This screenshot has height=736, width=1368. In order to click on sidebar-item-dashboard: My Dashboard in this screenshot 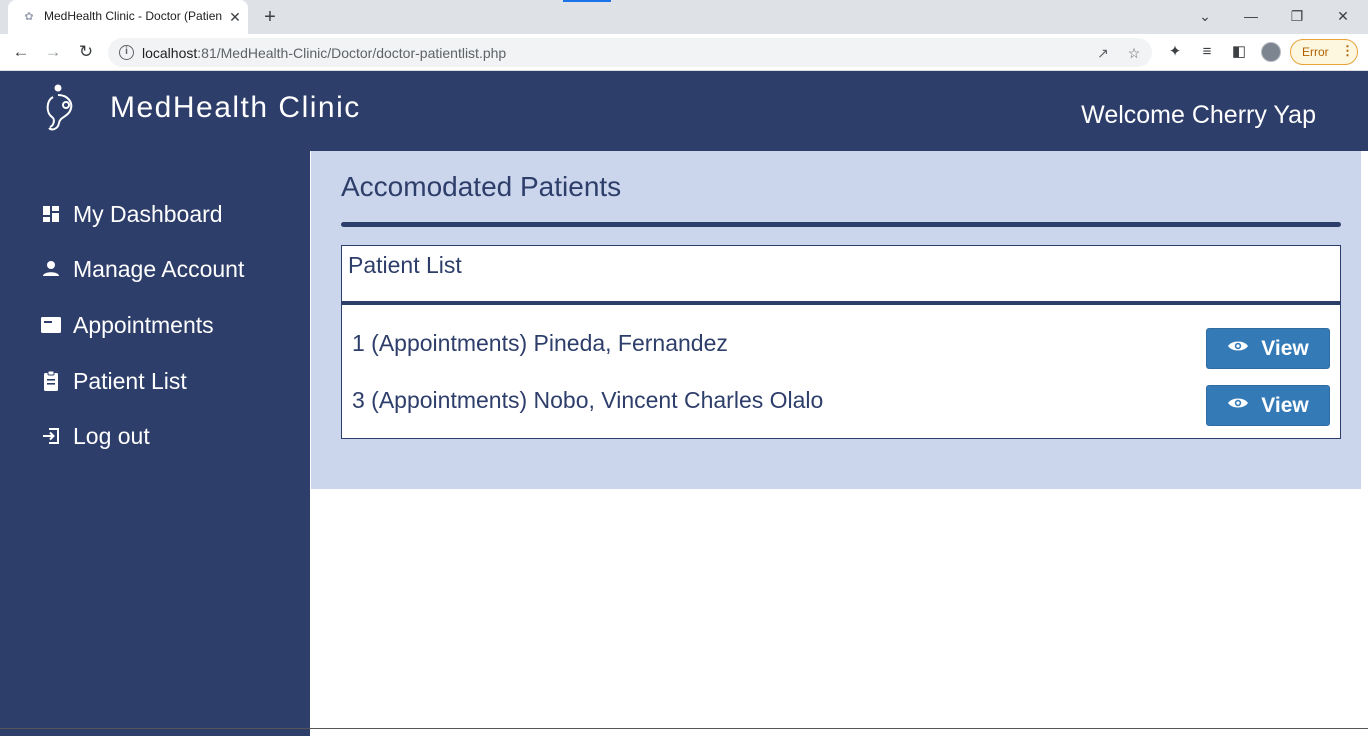, I will do `click(131, 214)`.